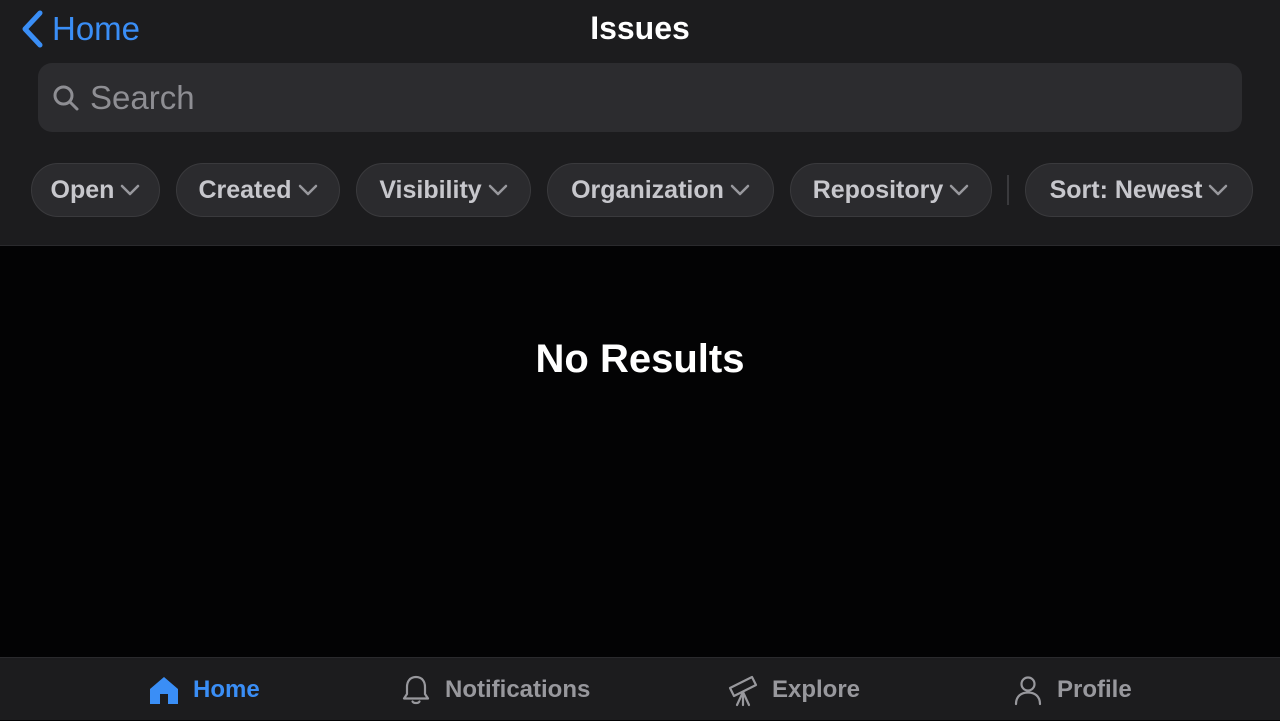  I want to click on filter-created-chip: Created, so click(258, 190).